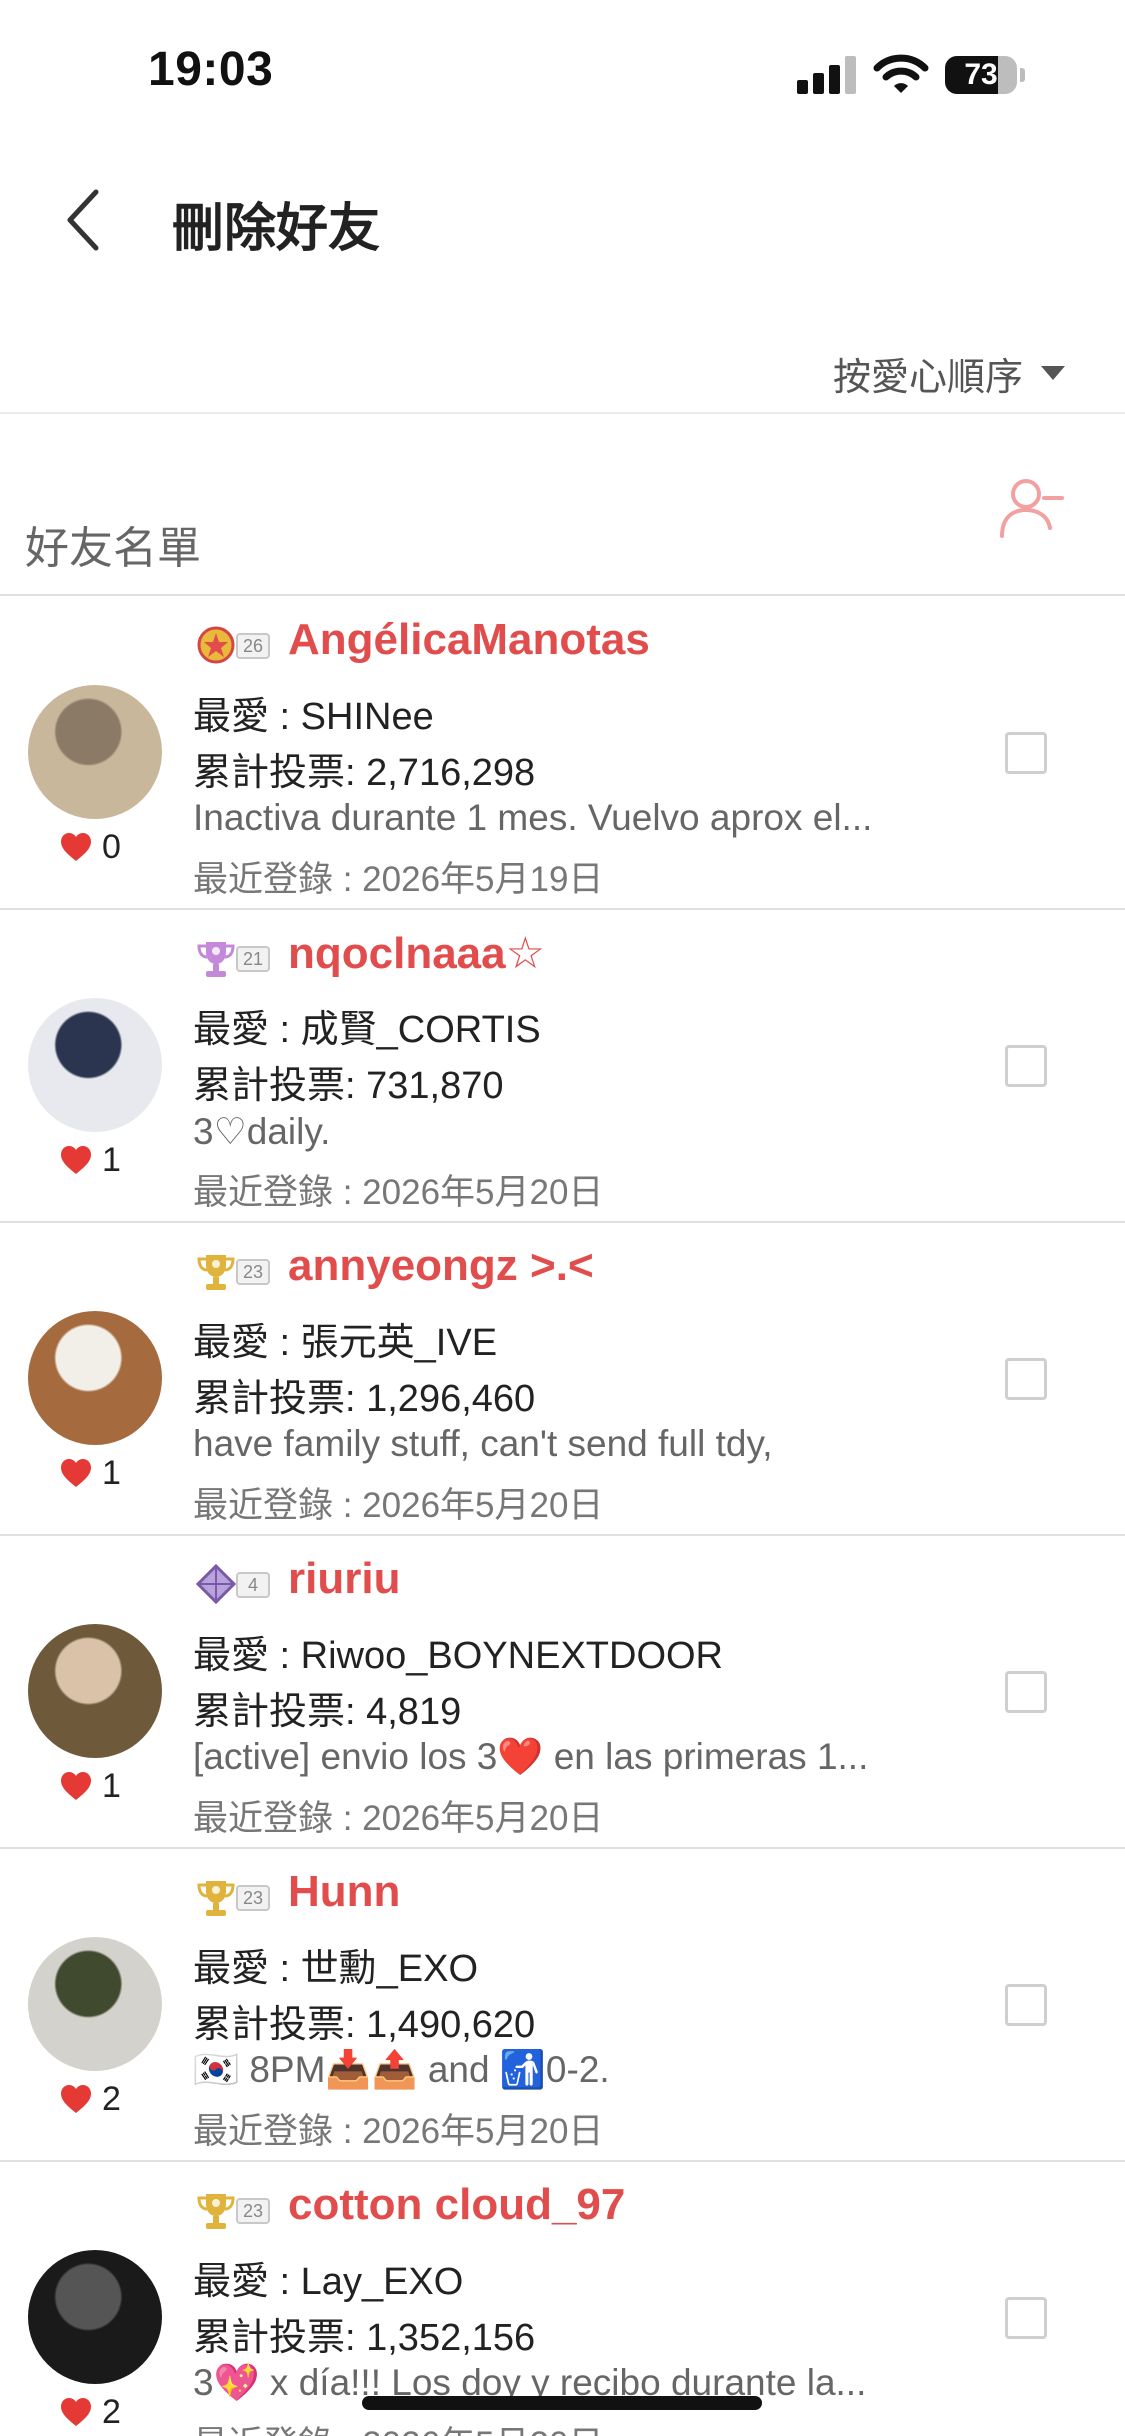  What do you see at coordinates (253, 959) in the screenshot?
I see `level-number: 21` at bounding box center [253, 959].